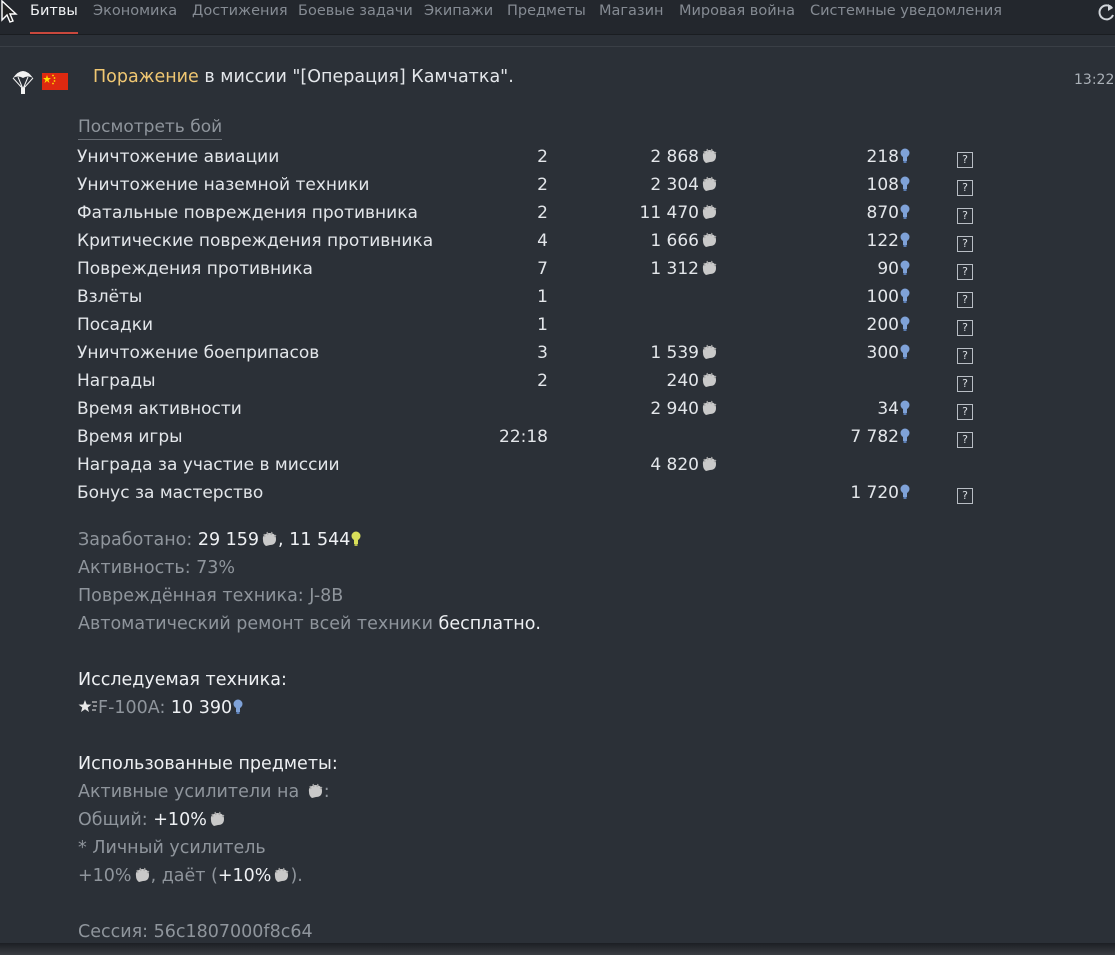  I want to click on active-boosters-suffix: :, so click(326, 792).